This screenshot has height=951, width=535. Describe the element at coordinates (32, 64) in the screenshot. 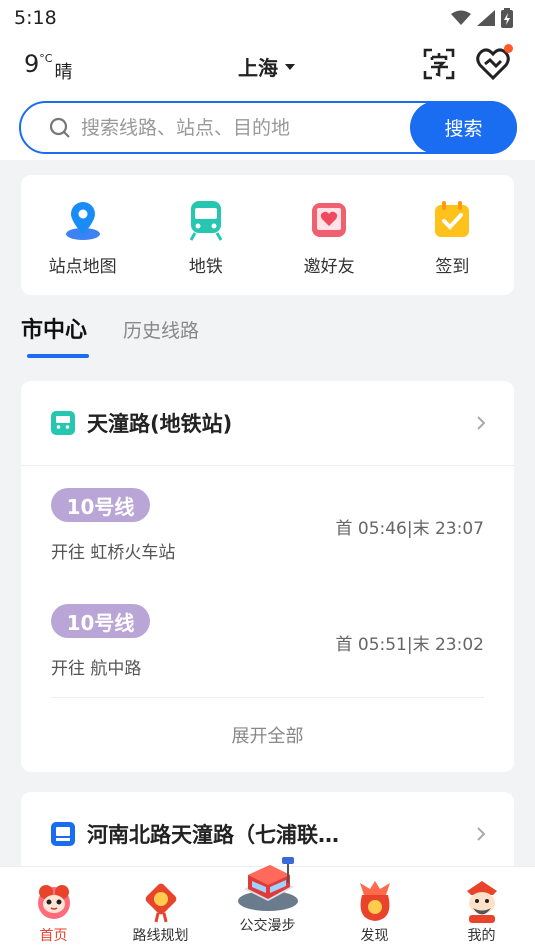

I see `temperature: 9` at that location.